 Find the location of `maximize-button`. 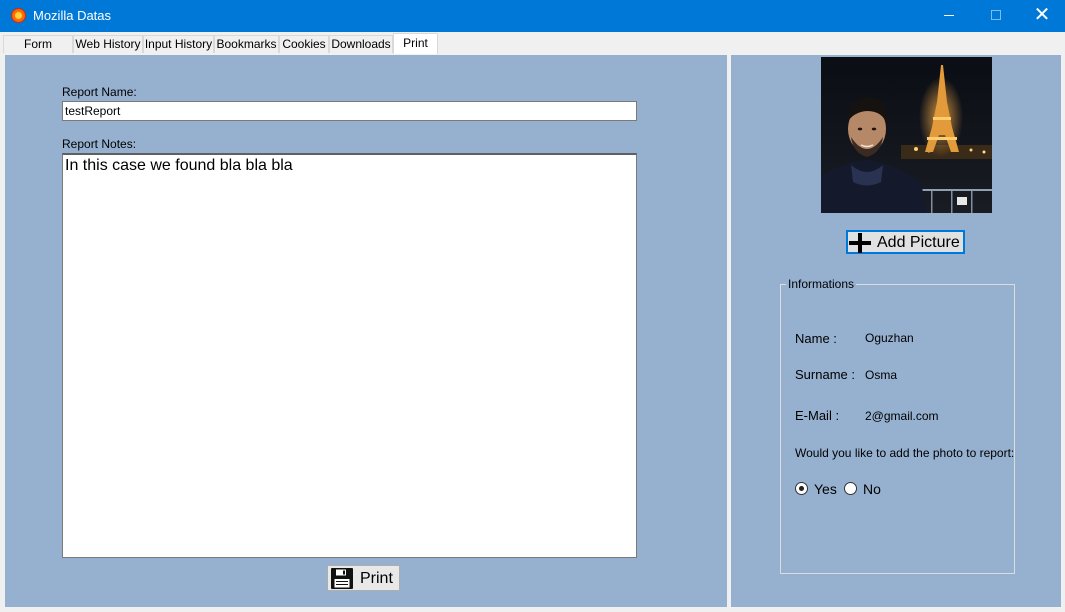

maximize-button is located at coordinates (995, 16).